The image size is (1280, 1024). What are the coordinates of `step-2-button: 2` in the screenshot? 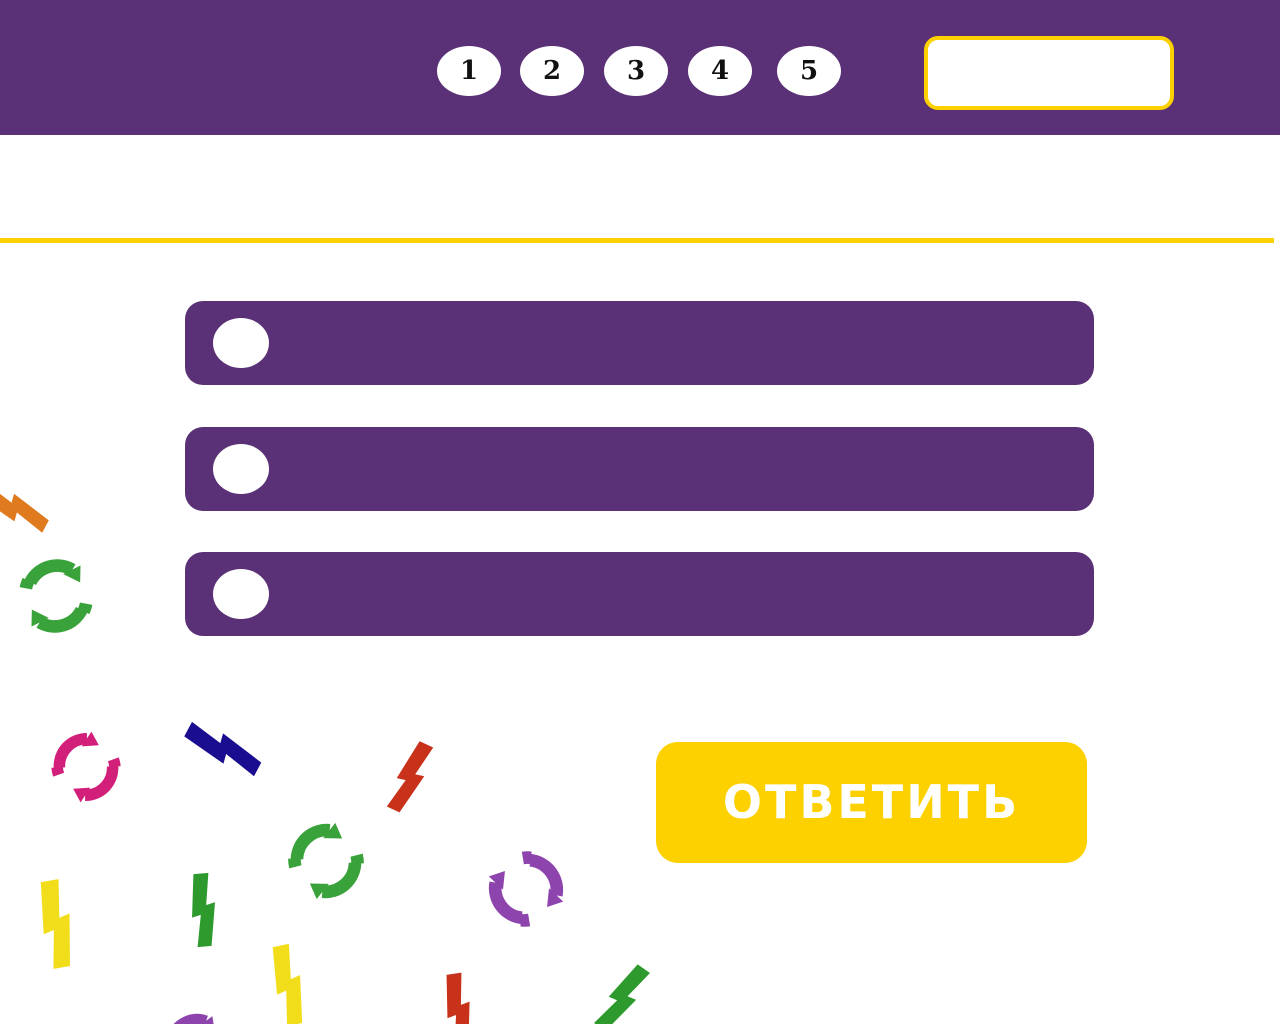 It's located at (552, 71).